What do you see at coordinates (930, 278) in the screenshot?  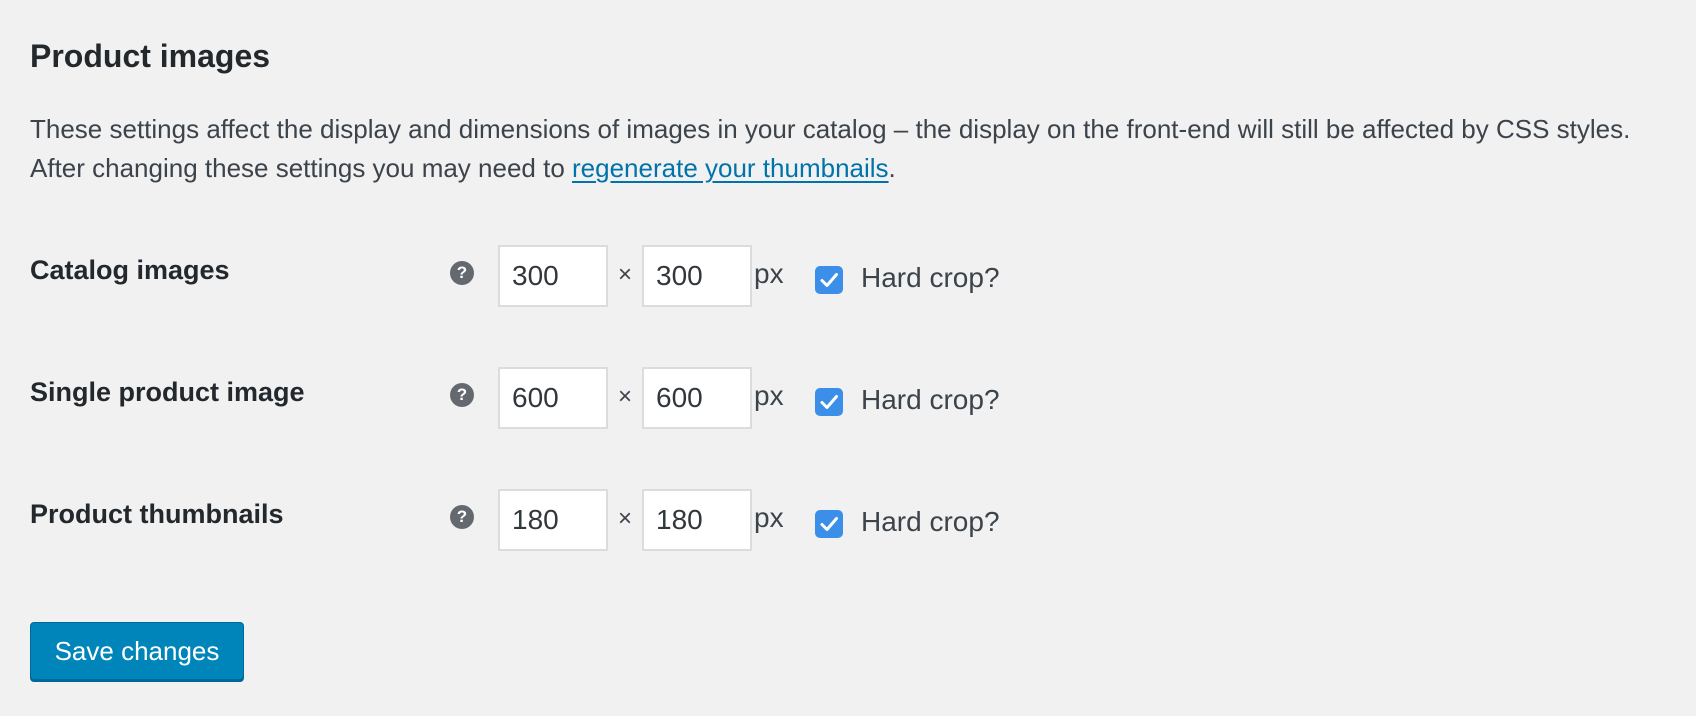 I see `catalog-hard-crop-label: Hard crop?` at bounding box center [930, 278].